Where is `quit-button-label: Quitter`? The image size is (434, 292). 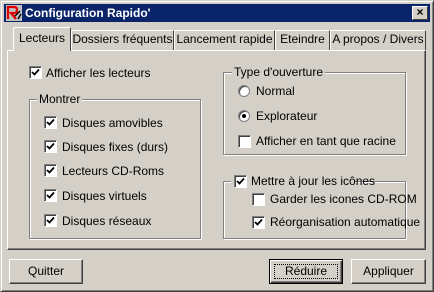 quit-button-label: Quitter is located at coordinates (45, 271).